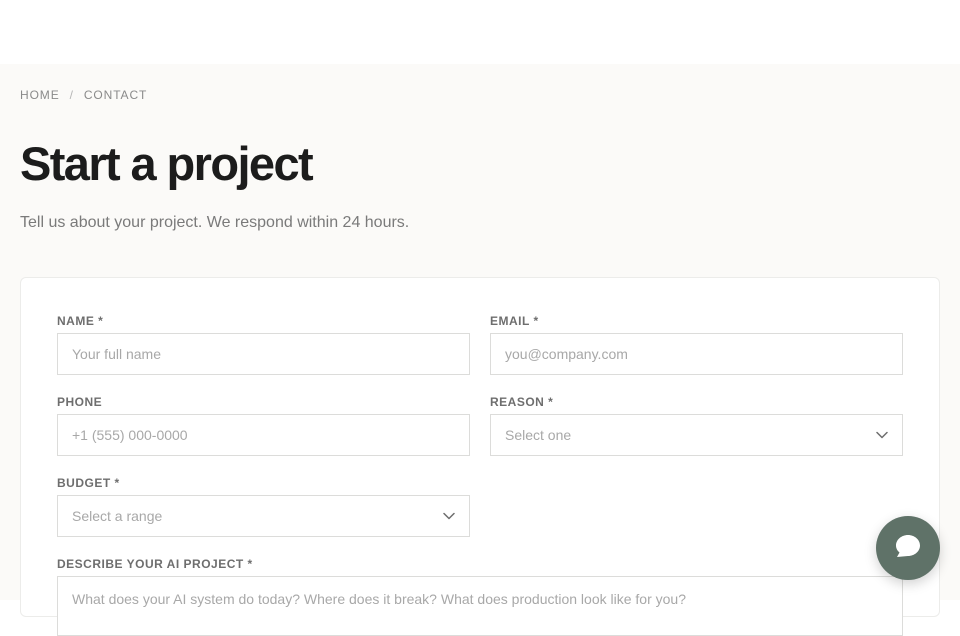  I want to click on breadcrumb-current: CONTACT, so click(115, 95).